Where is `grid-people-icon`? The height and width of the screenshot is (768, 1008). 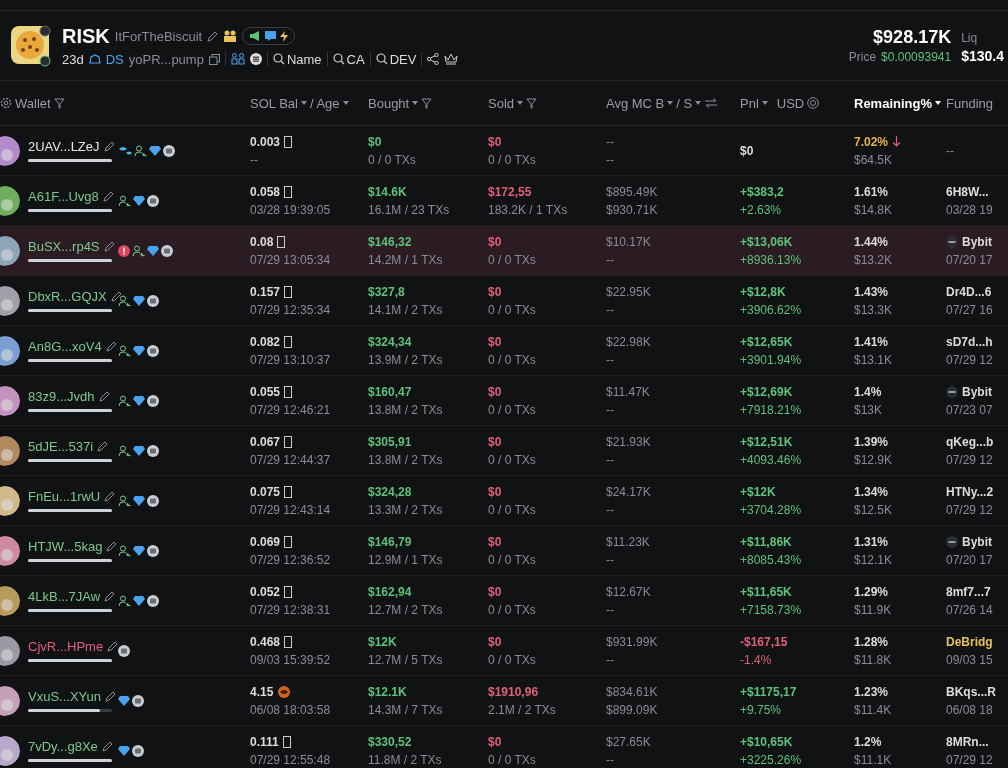 grid-people-icon is located at coordinates (237, 59).